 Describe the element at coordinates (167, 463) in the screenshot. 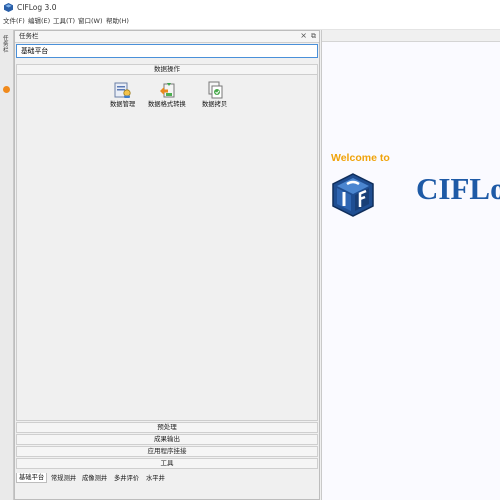

I see `section-tools: 工具` at that location.